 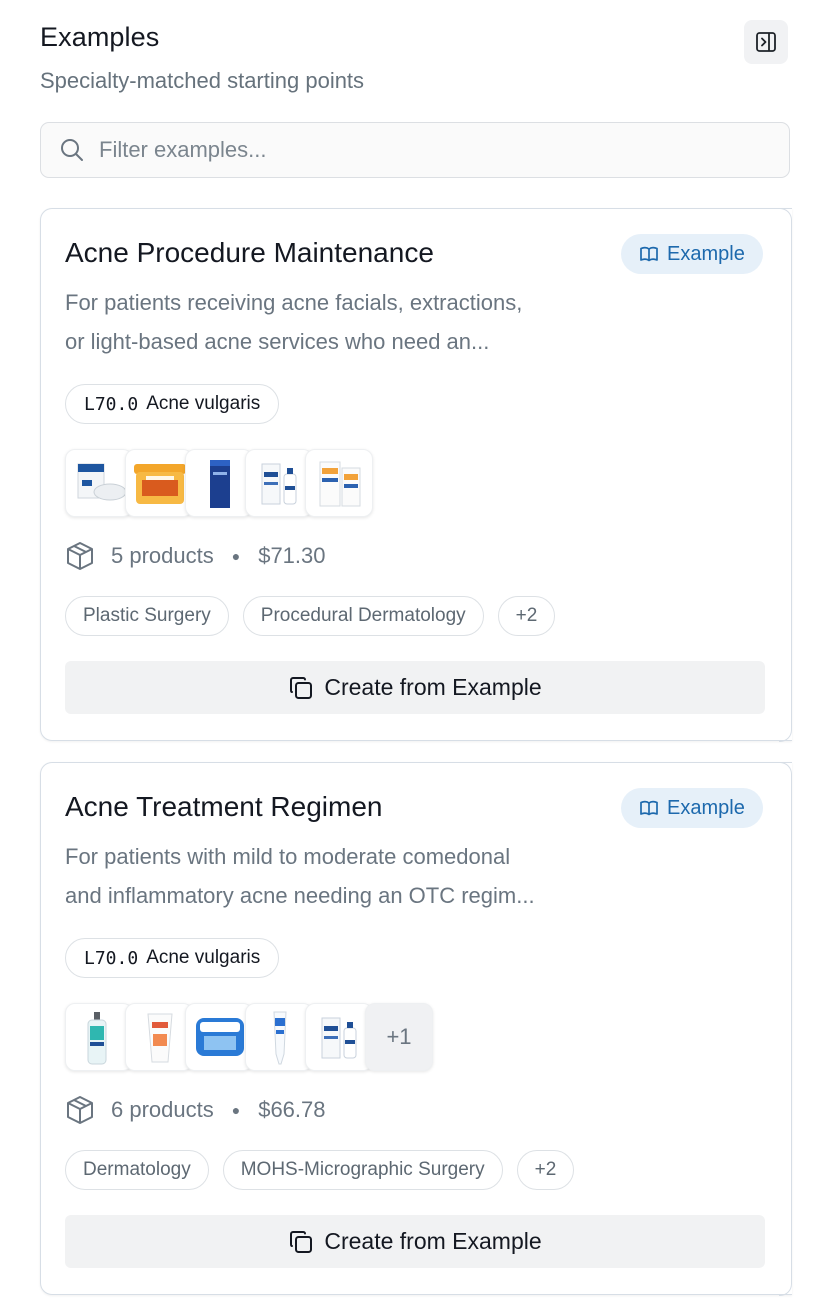 What do you see at coordinates (224, 806) in the screenshot?
I see `card-title: Acne Treatment Regimen` at bounding box center [224, 806].